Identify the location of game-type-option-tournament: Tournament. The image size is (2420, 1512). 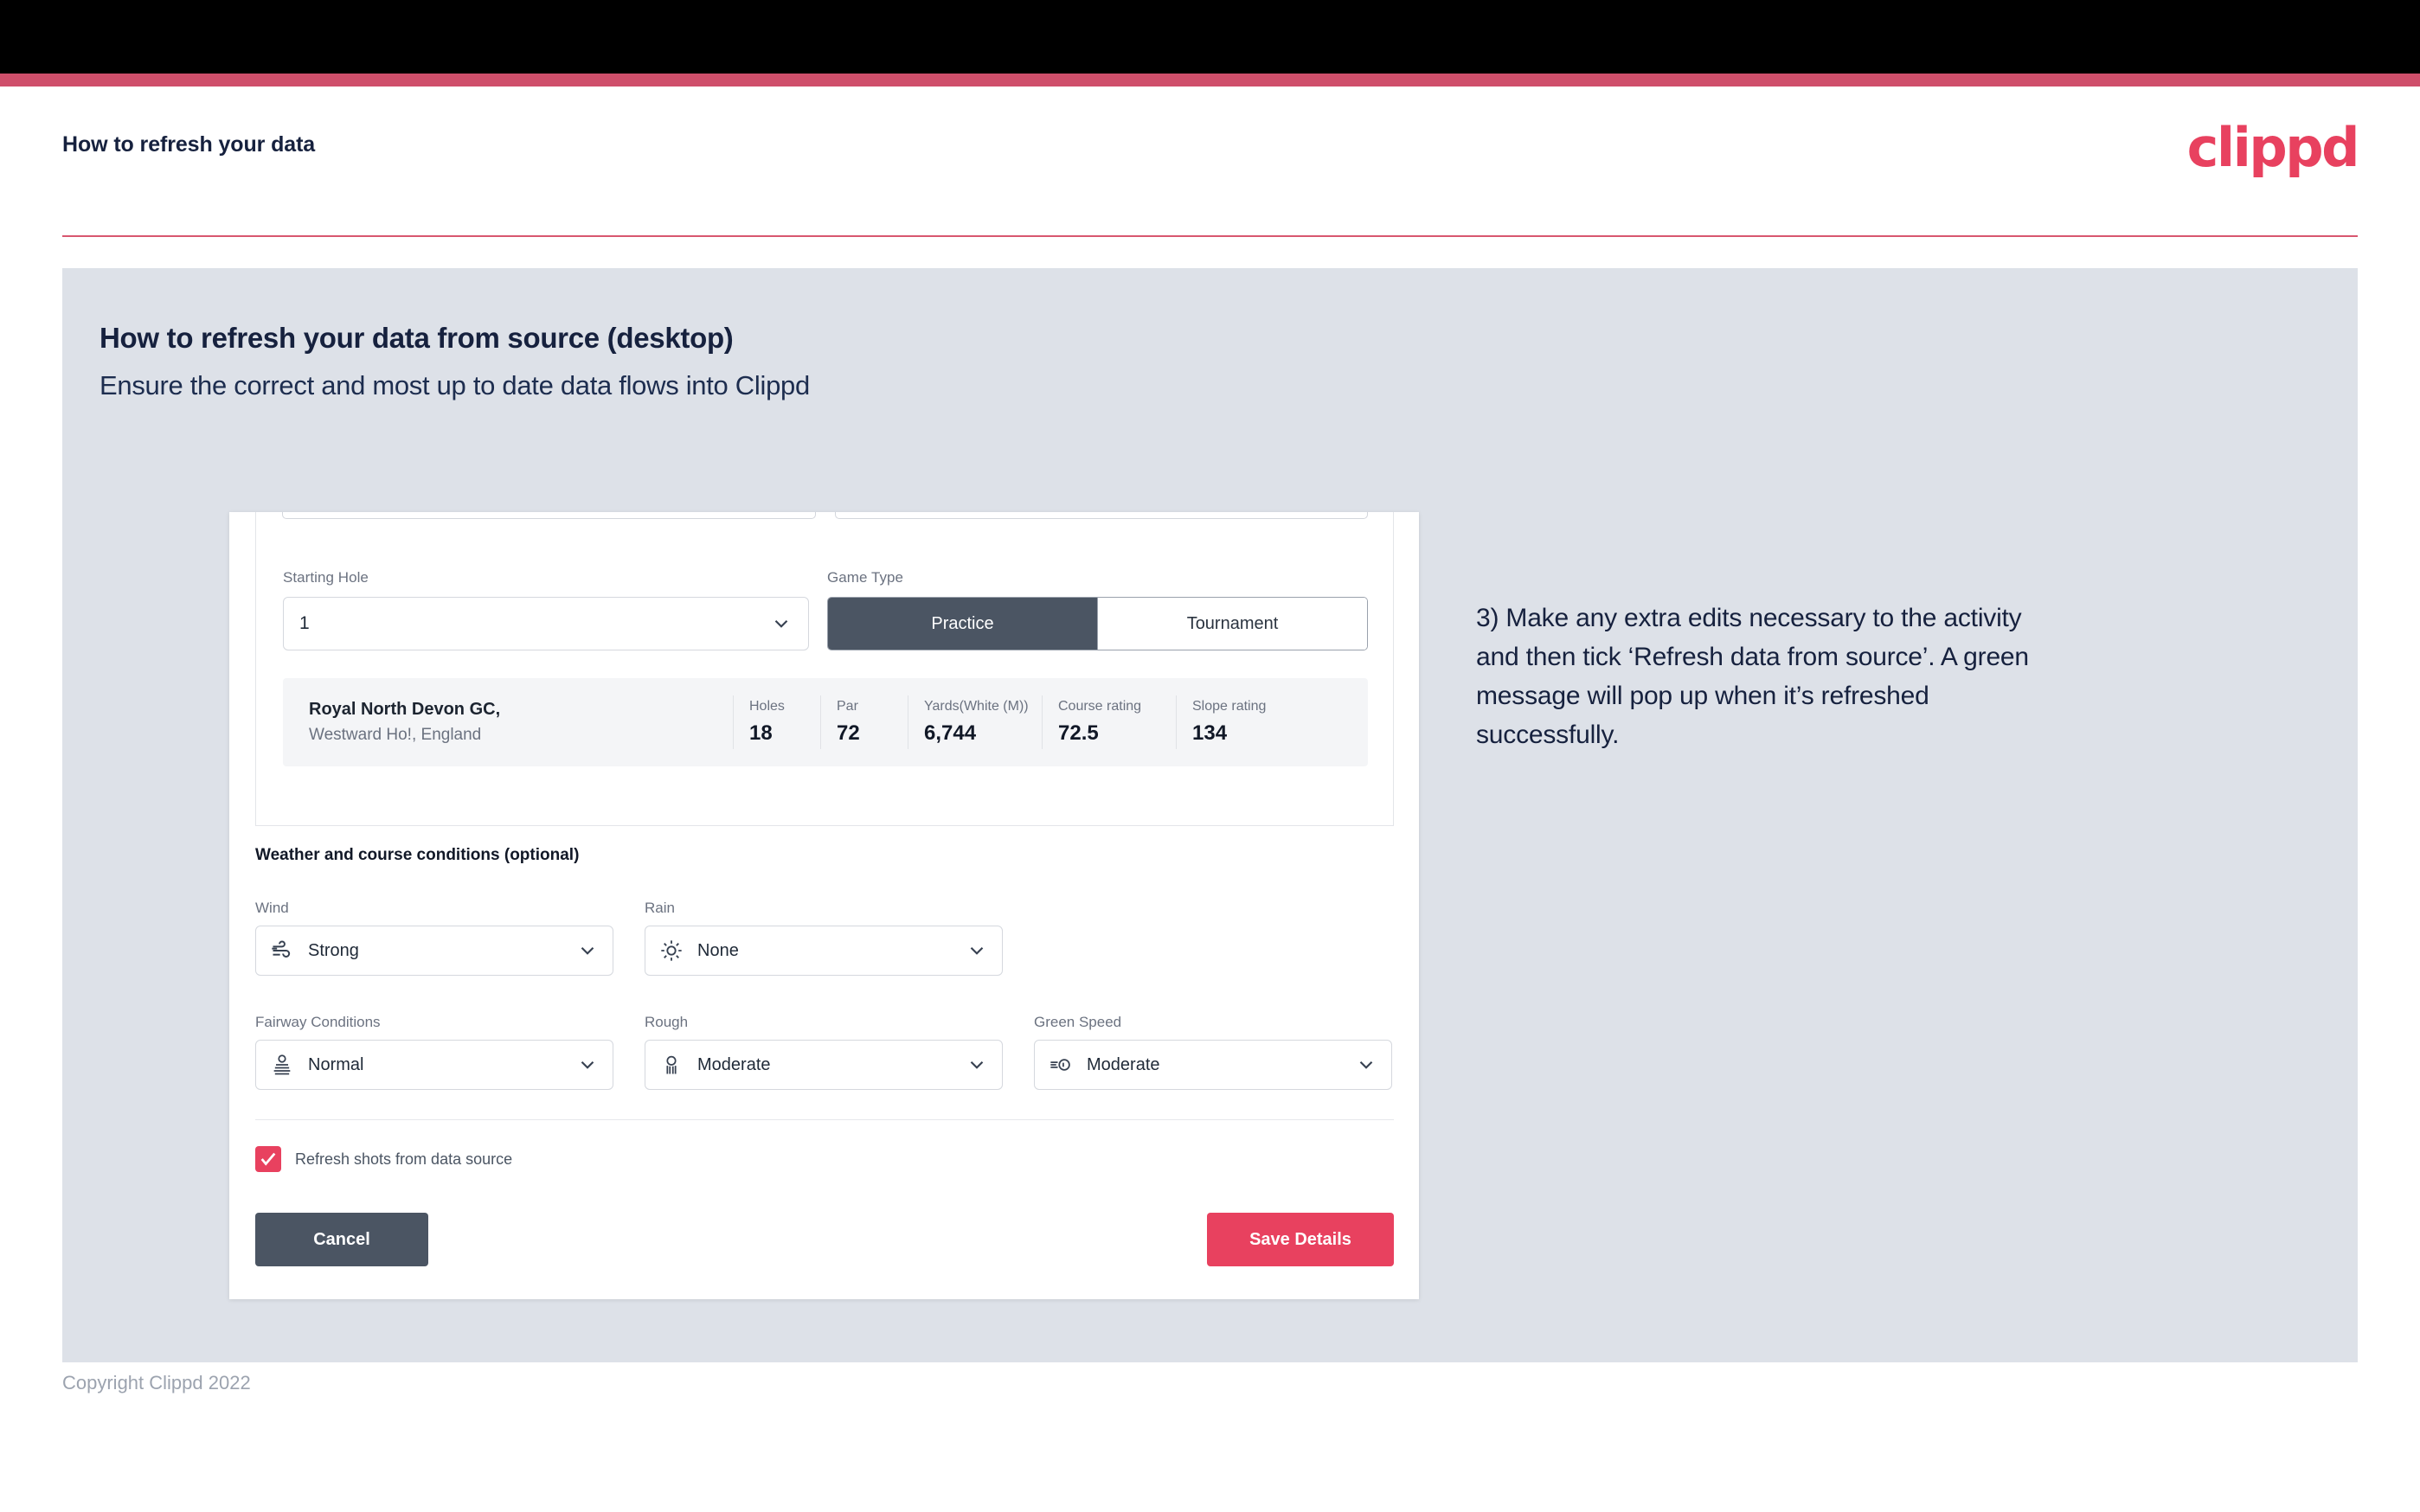
(1232, 624).